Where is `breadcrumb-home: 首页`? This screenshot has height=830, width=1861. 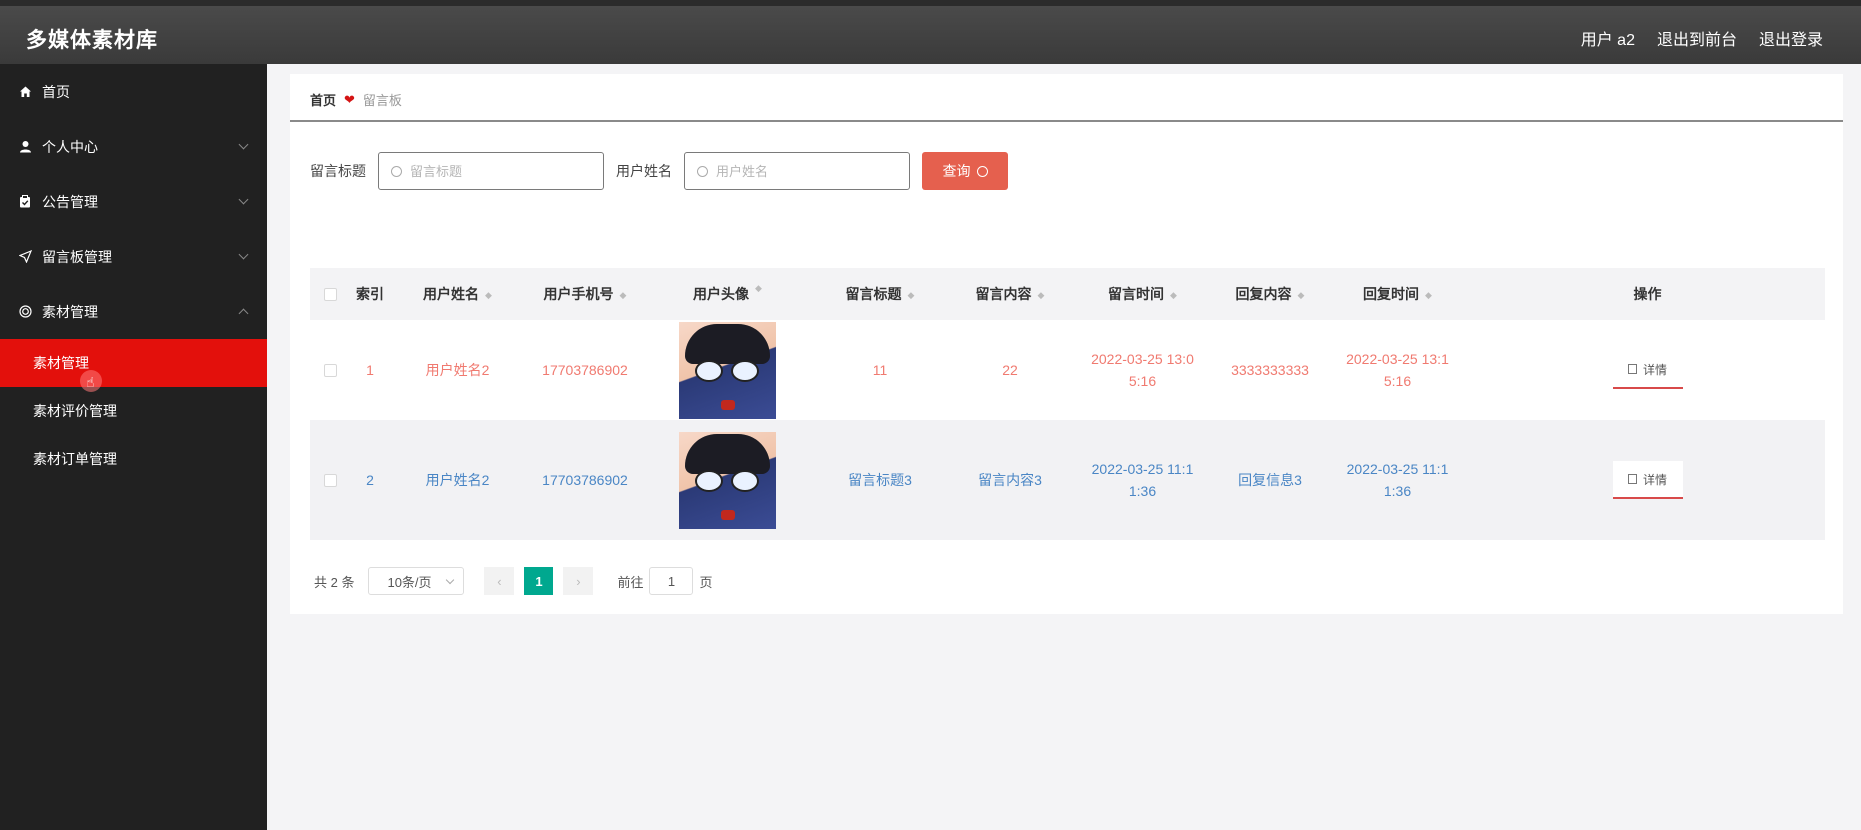 breadcrumb-home: 首页 is located at coordinates (323, 99).